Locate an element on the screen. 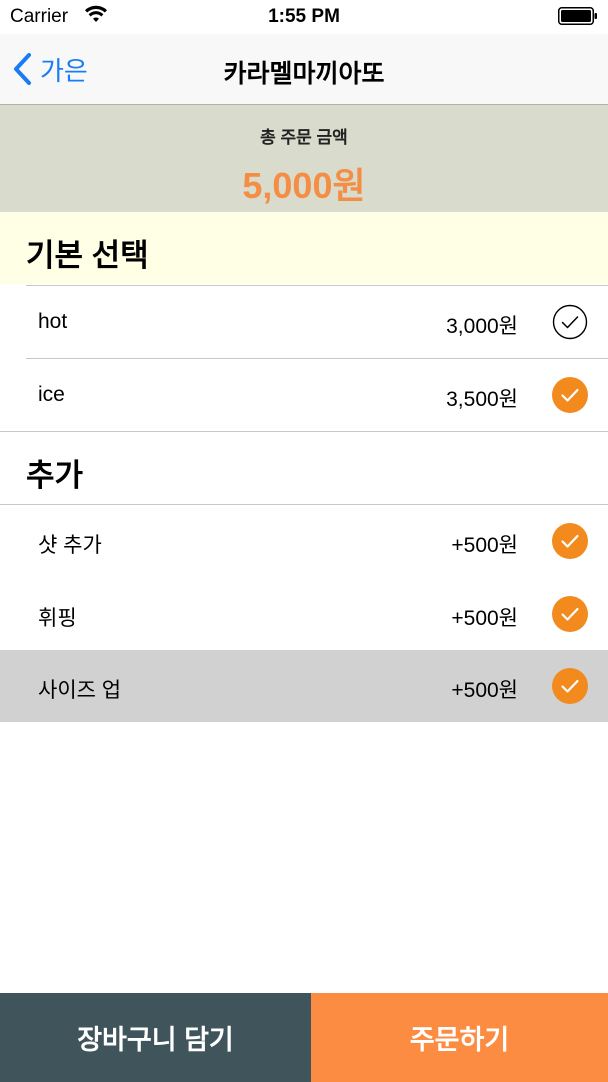 The width and height of the screenshot is (608, 1082). status-bar: Carrier 1:55 PM is located at coordinates (304, 17).